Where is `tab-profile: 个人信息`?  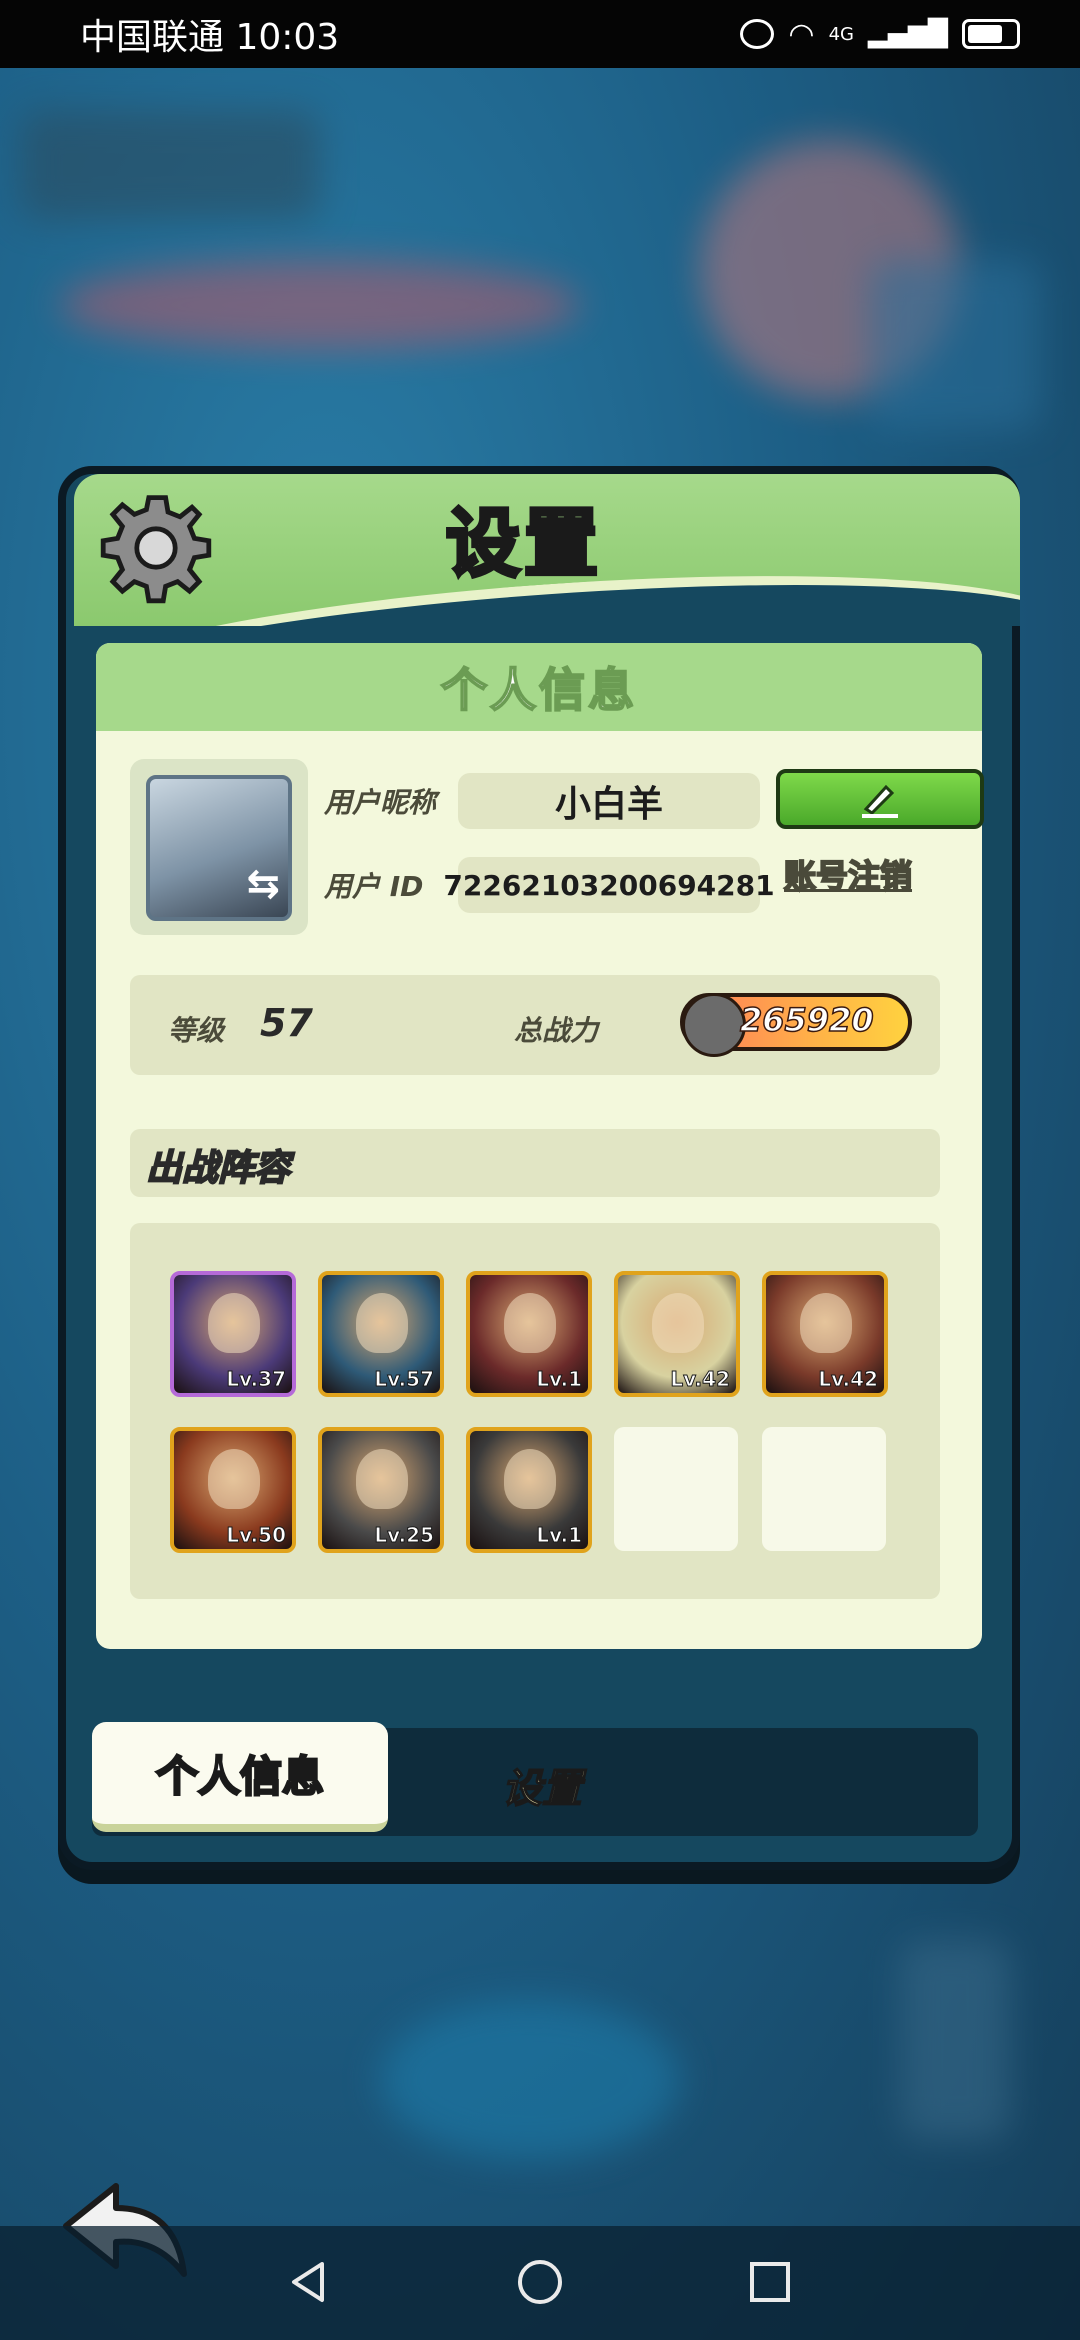 tab-profile: 个人信息 is located at coordinates (240, 1777).